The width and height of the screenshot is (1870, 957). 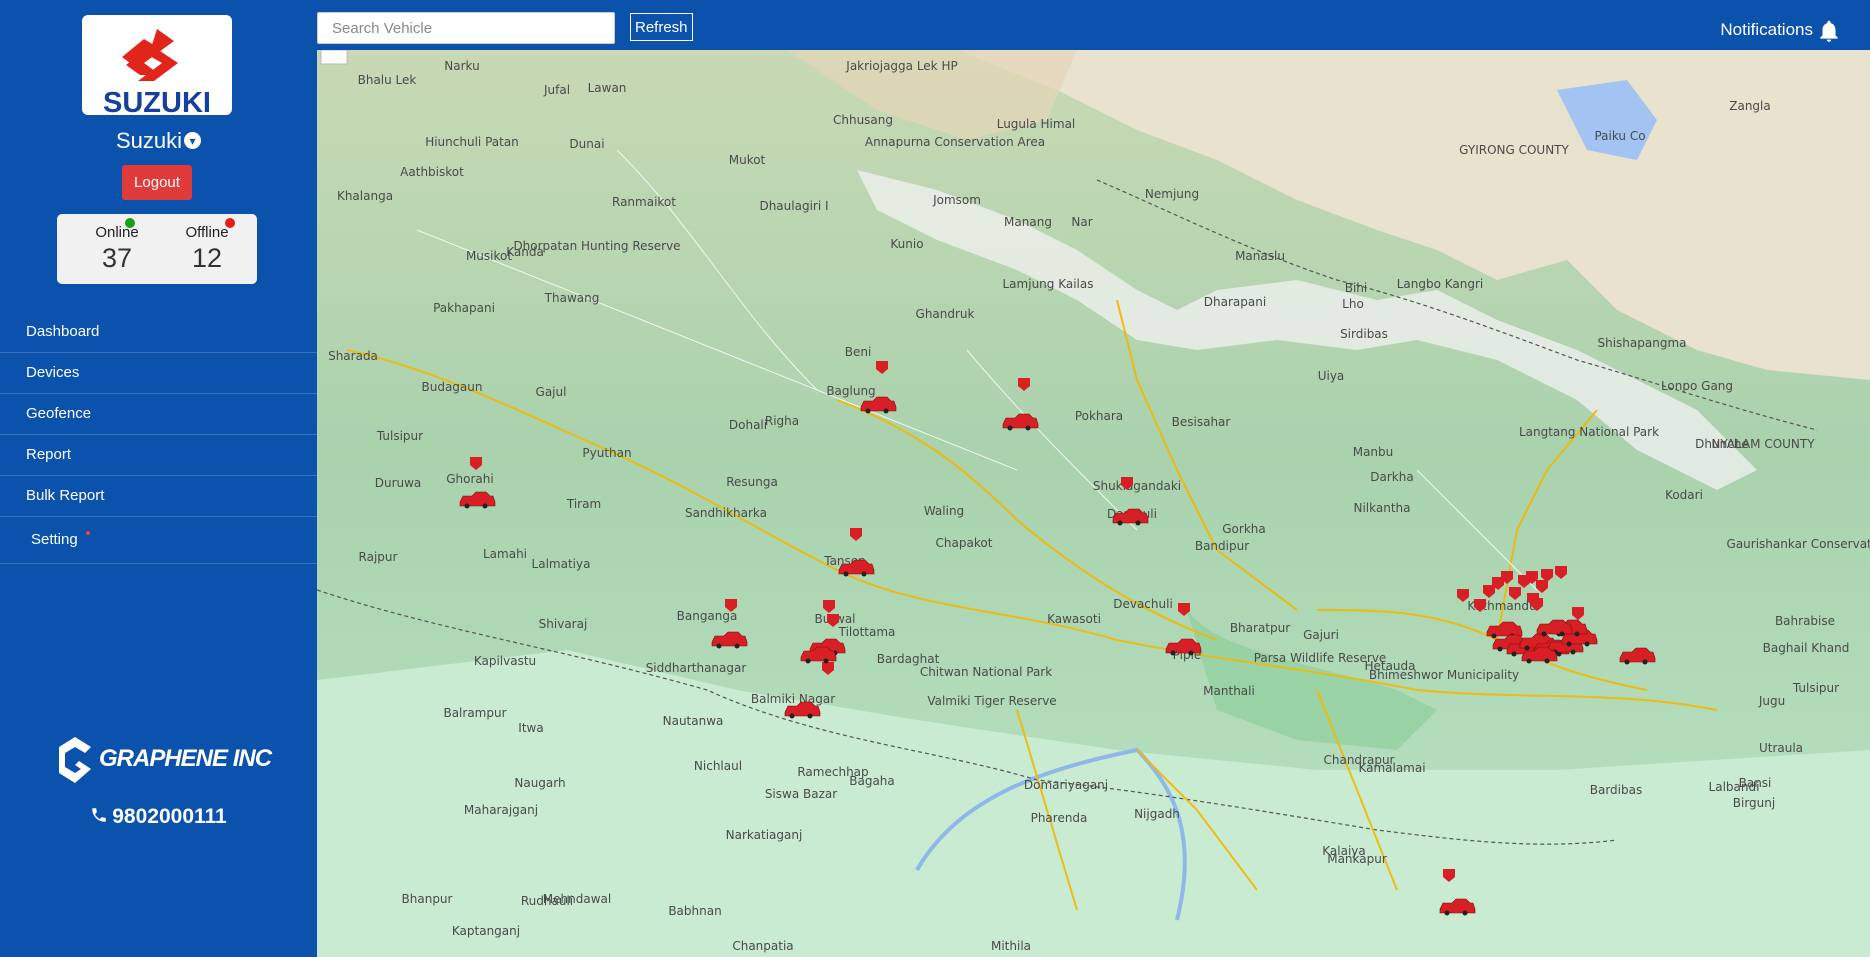 What do you see at coordinates (793, 206) in the screenshot?
I see `map-place-label: Dhaulagiri I` at bounding box center [793, 206].